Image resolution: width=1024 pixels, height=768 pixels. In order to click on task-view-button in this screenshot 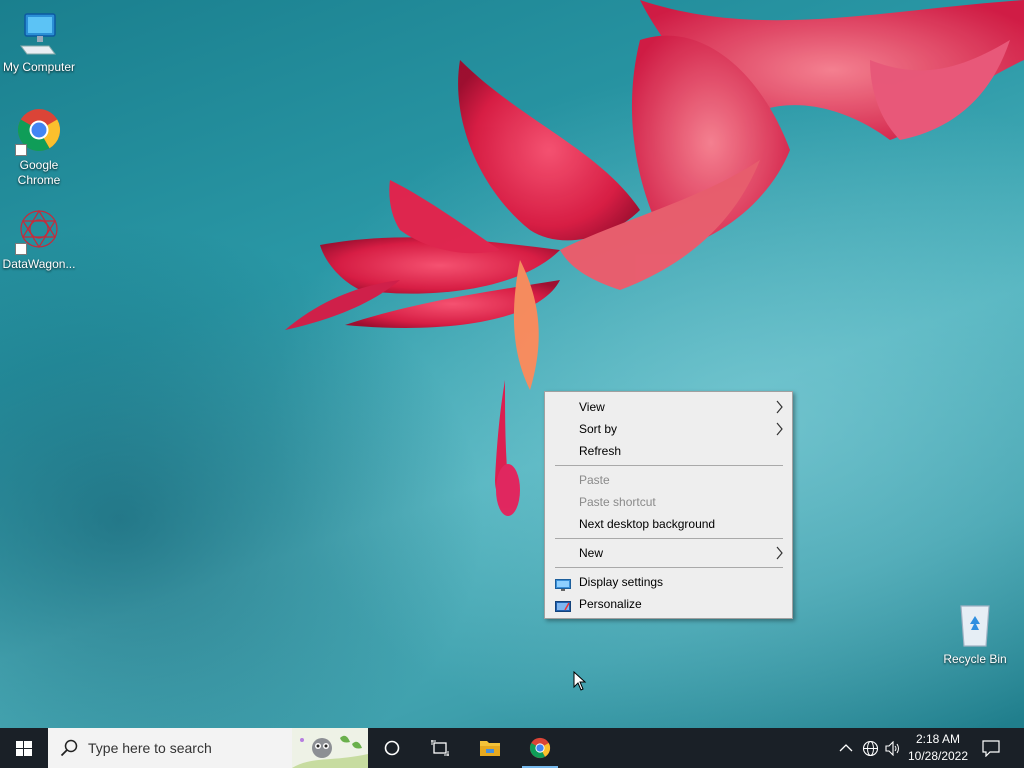, I will do `click(440, 748)`.